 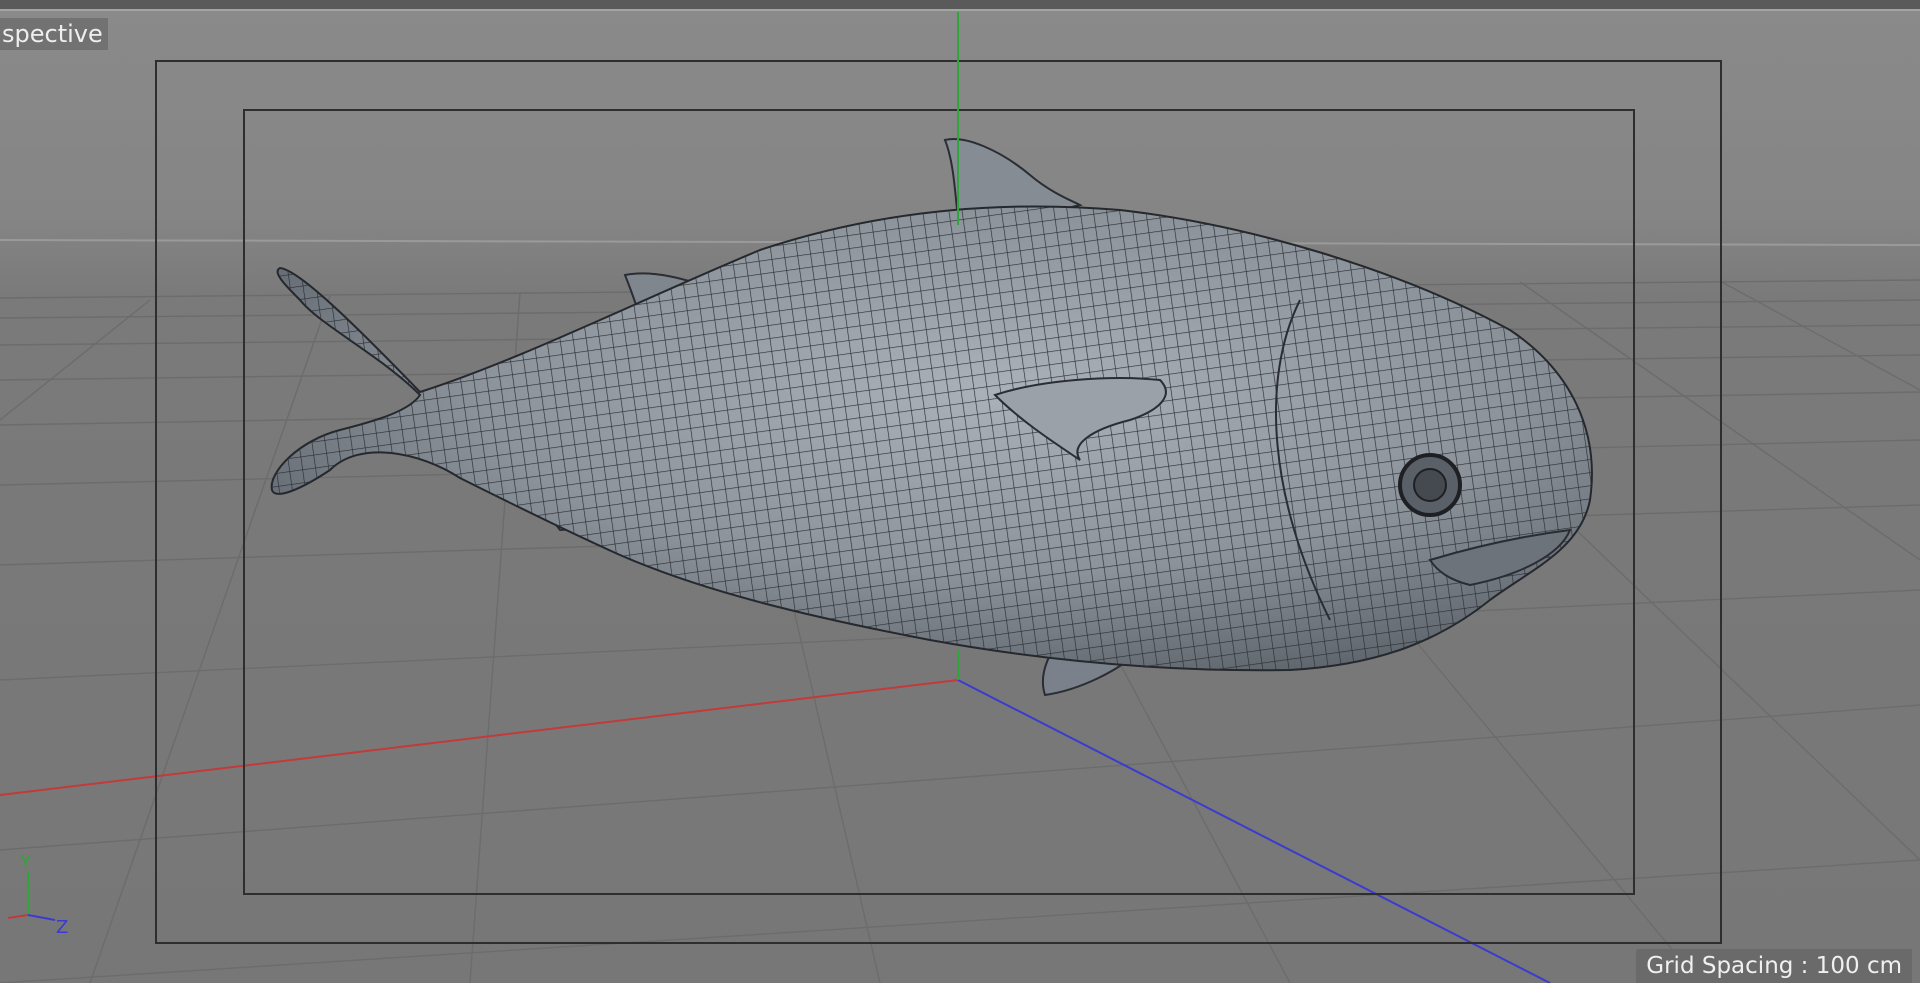 What do you see at coordinates (62, 927) in the screenshot?
I see `gizmo-z-label: Z` at bounding box center [62, 927].